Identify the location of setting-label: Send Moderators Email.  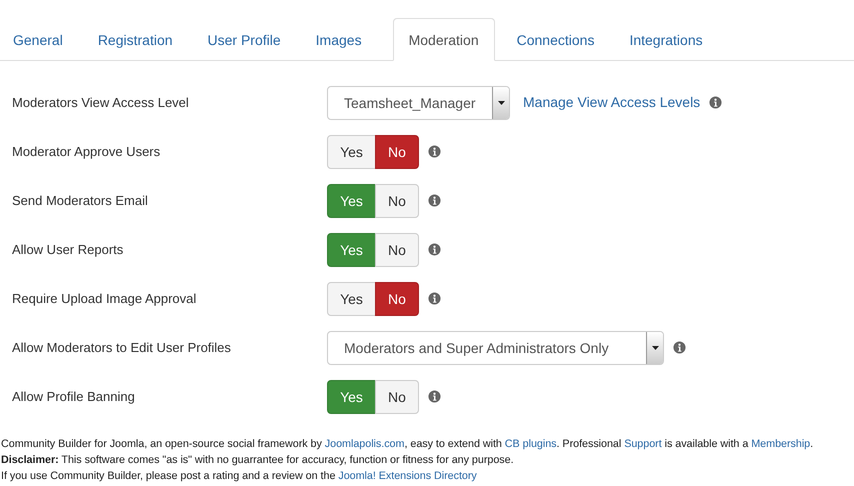
(80, 201).